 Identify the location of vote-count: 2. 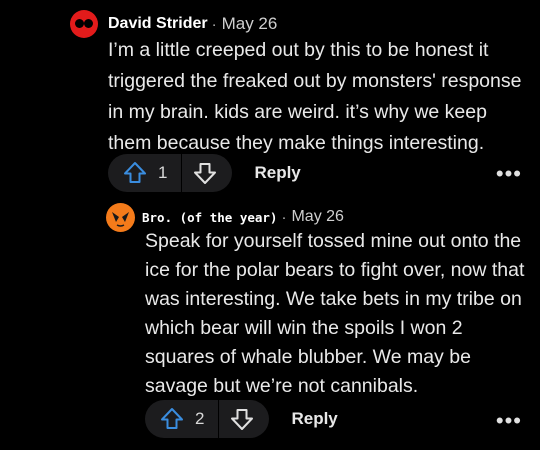
(200, 418).